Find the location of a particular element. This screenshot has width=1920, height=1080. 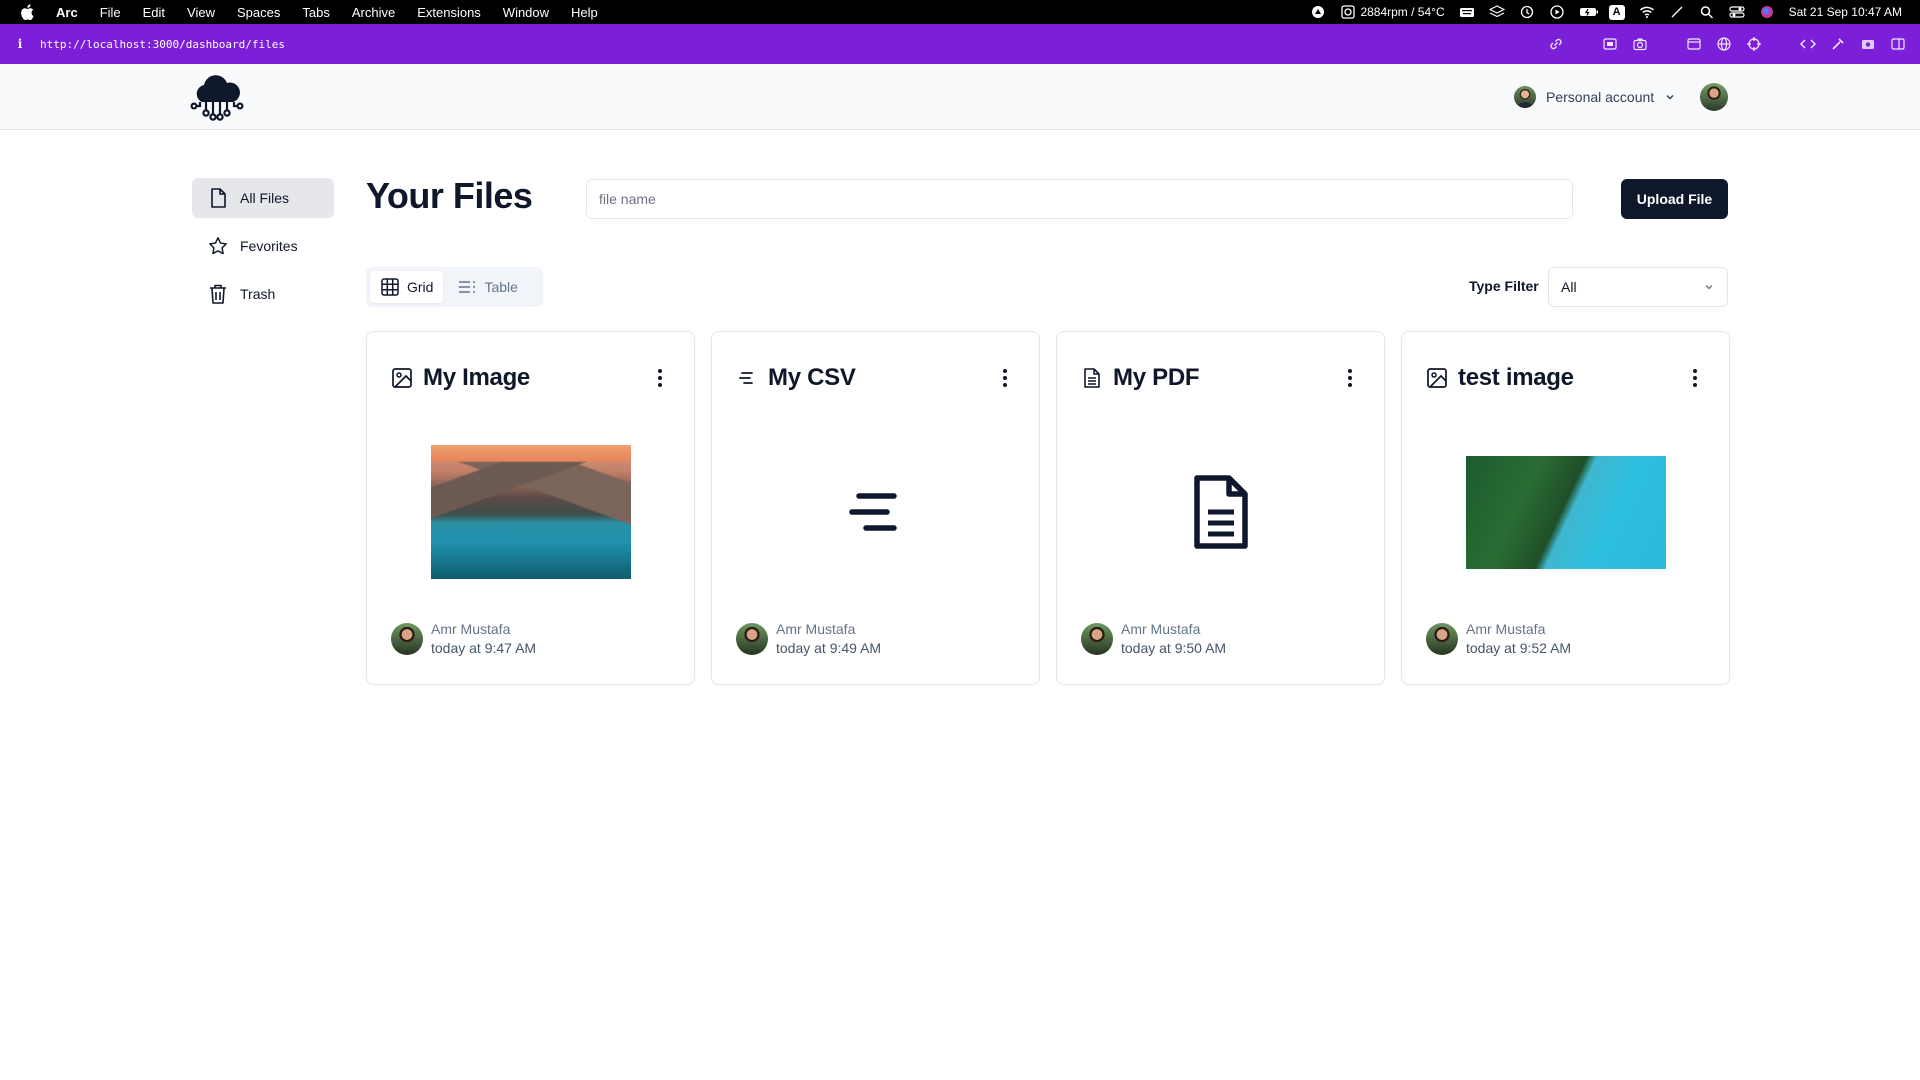

site-info-icon: i is located at coordinates (20, 44).